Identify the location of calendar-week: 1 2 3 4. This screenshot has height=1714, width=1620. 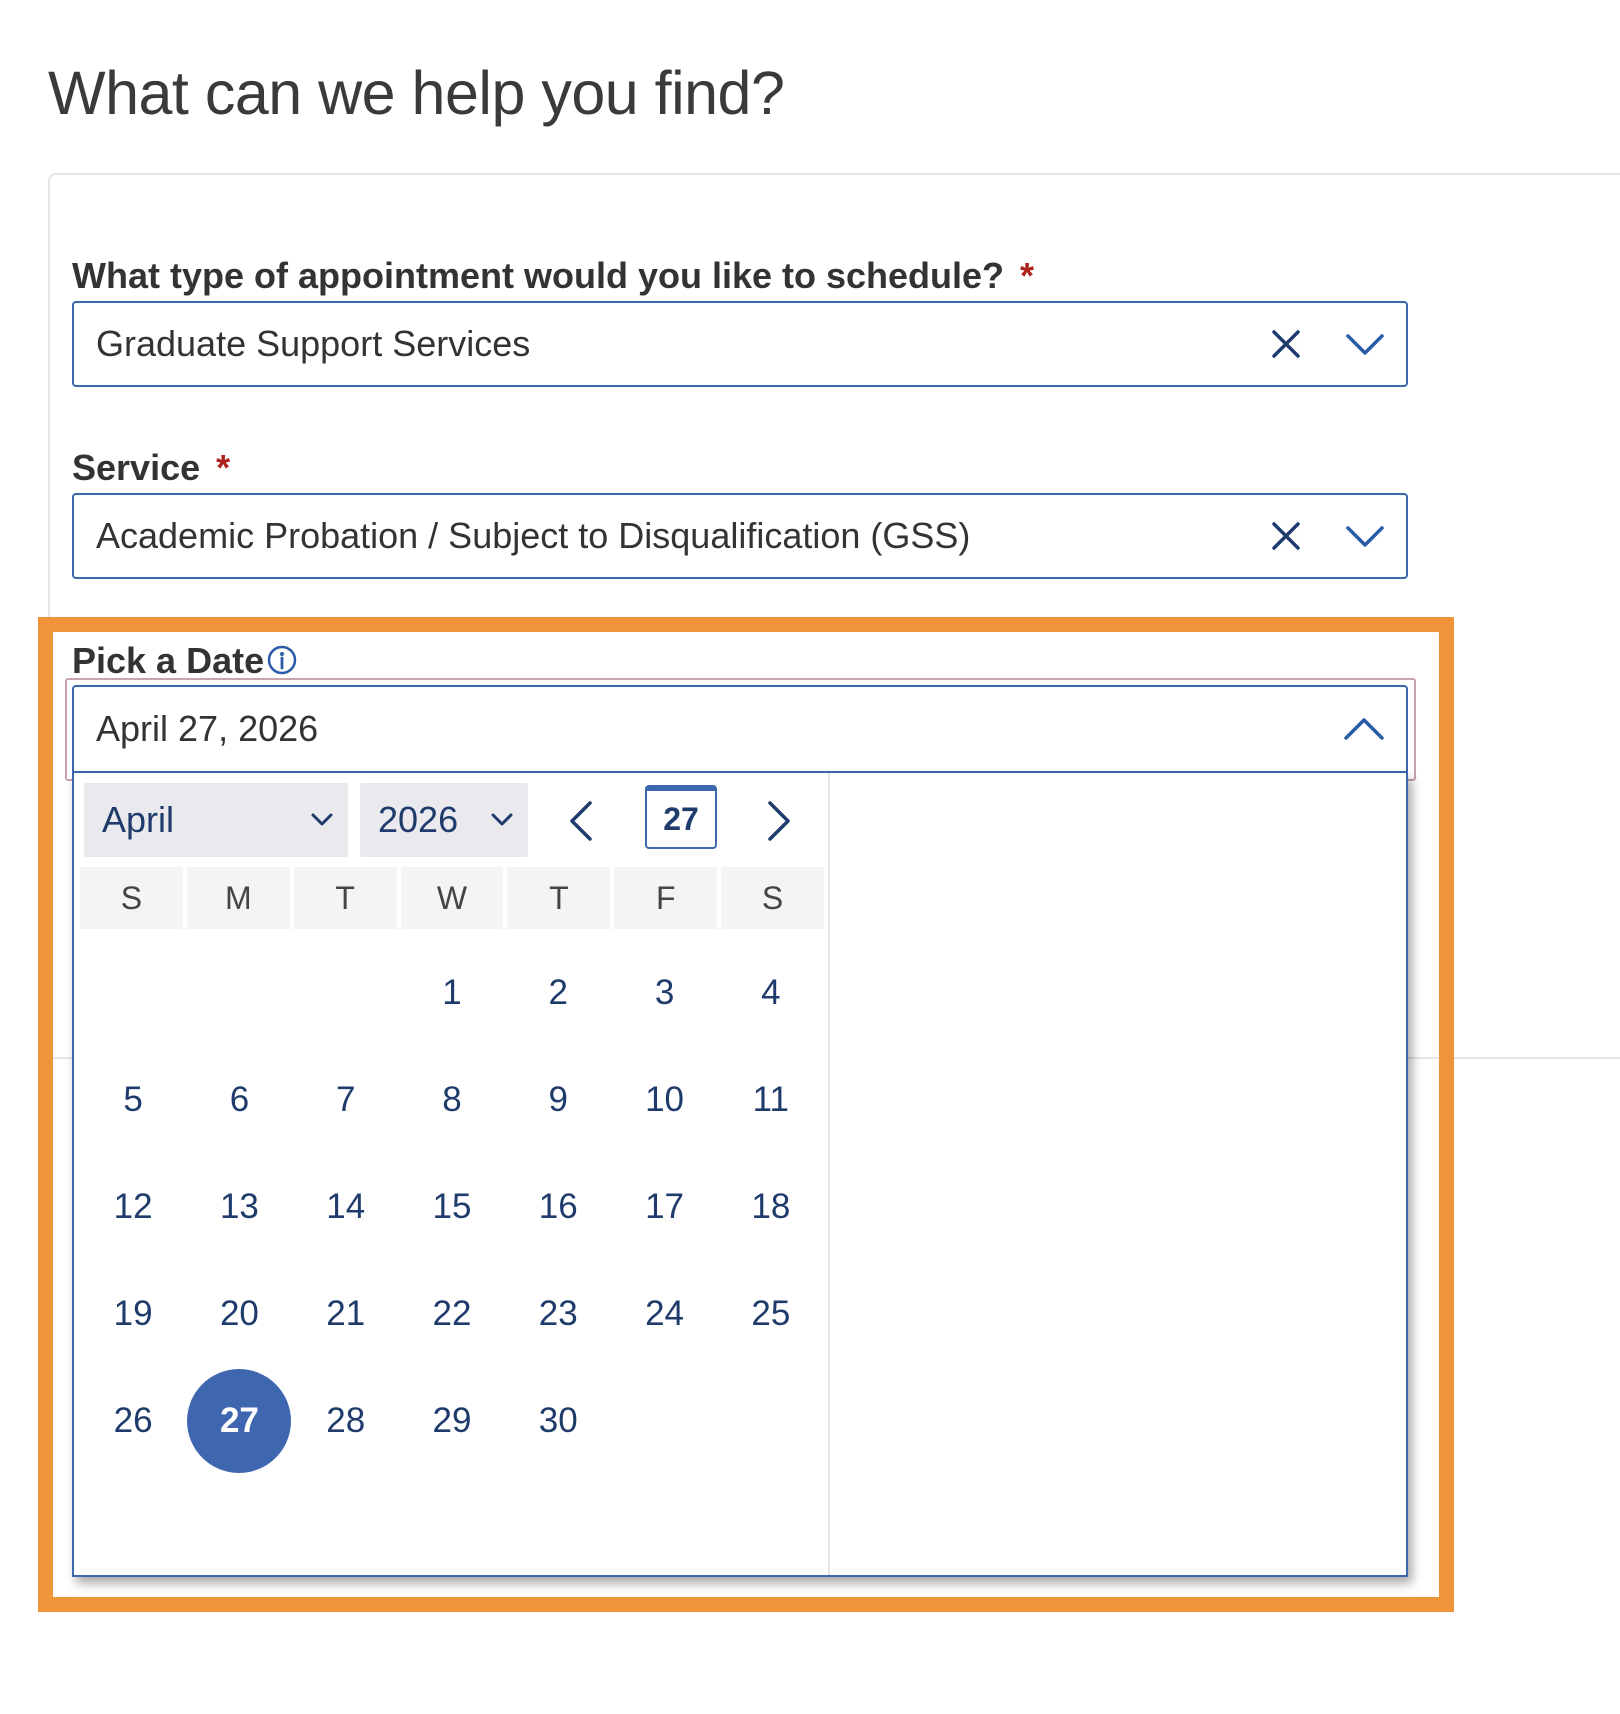
(452, 992).